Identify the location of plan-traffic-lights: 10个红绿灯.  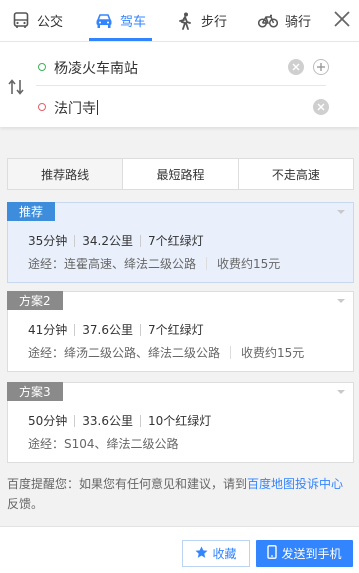
(180, 421).